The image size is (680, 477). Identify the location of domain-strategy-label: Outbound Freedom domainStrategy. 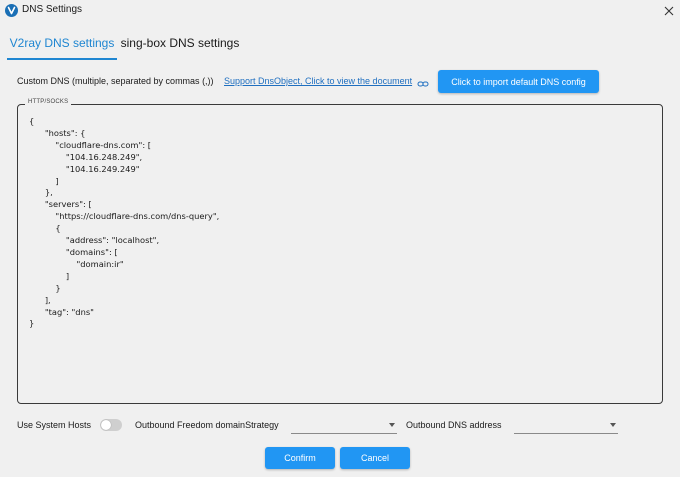
(207, 425).